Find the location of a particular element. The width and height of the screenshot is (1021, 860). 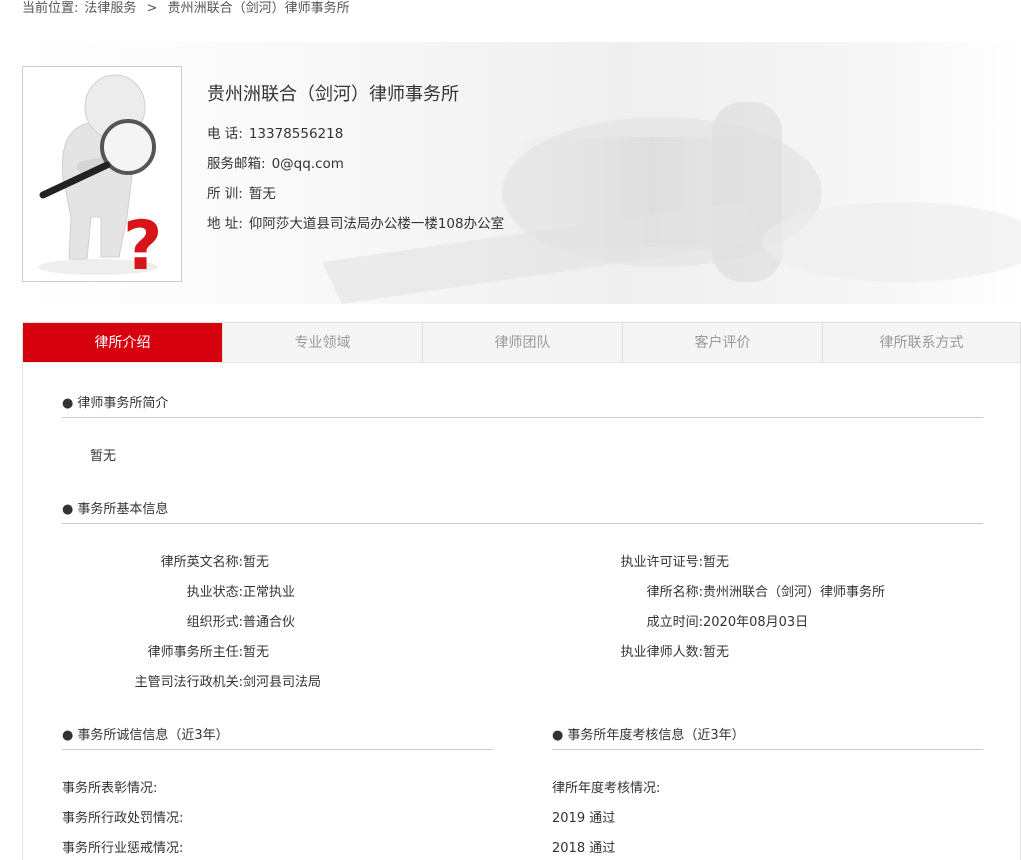

credit-administrative-penalties: 事务所行政处罚情况: is located at coordinates (123, 818).